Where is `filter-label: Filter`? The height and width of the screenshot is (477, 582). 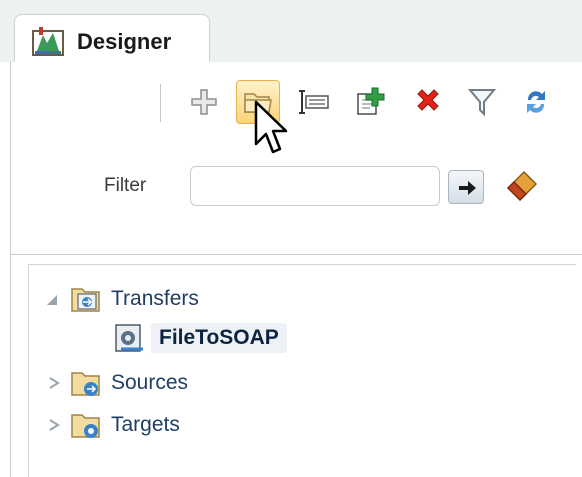
filter-label: Filter is located at coordinates (125, 185).